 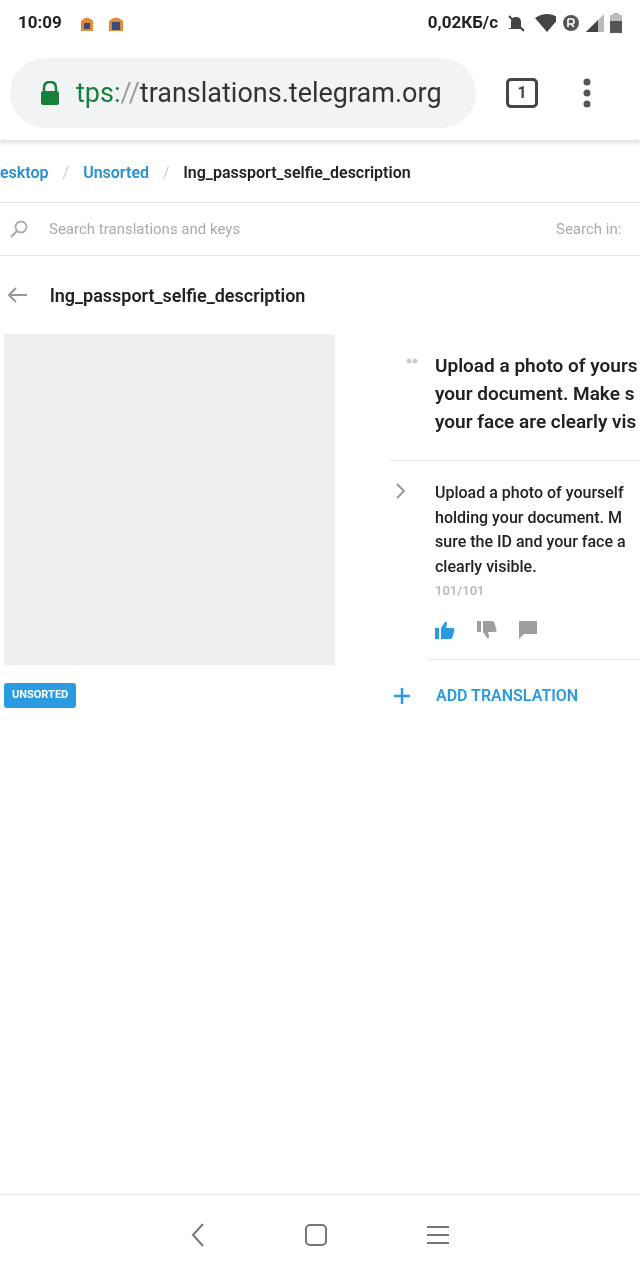 I want to click on chevron-right-icon, so click(x=401, y=491).